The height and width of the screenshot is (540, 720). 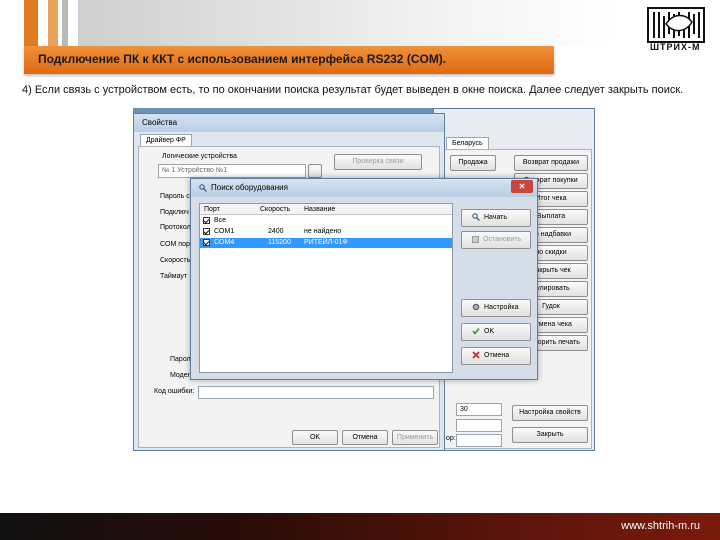 I want to click on settings-button: Настройка, so click(x=496, y=308).